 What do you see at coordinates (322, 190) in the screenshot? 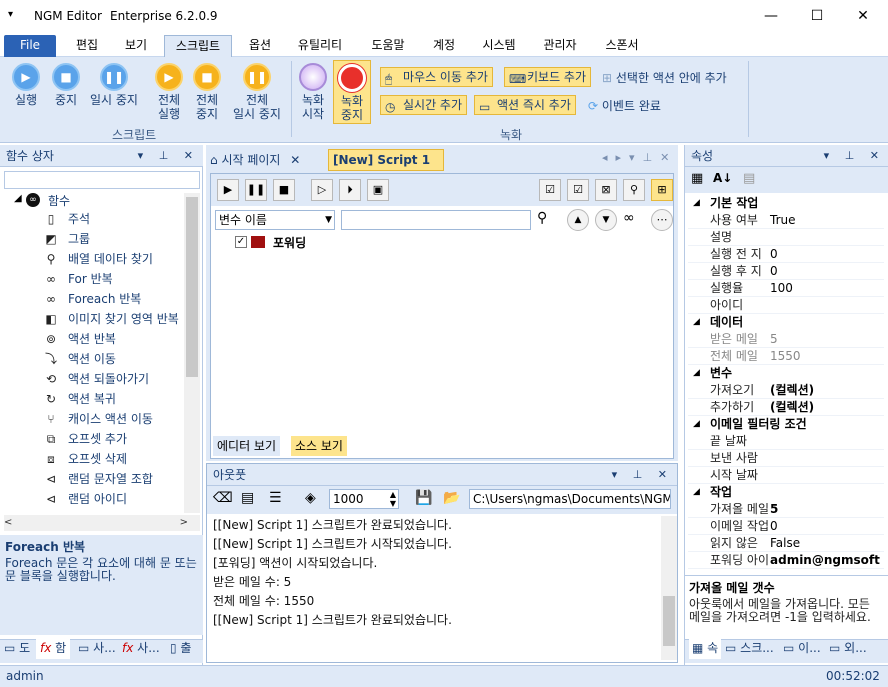
I see `play-outline-icon: ▷` at bounding box center [322, 190].